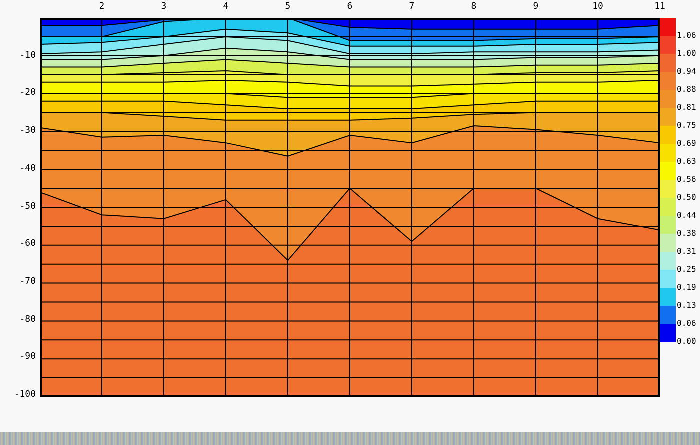 Image resolution: width=700 pixels, height=445 pixels. I want to click on x-axis-label: 9, so click(536, 7).